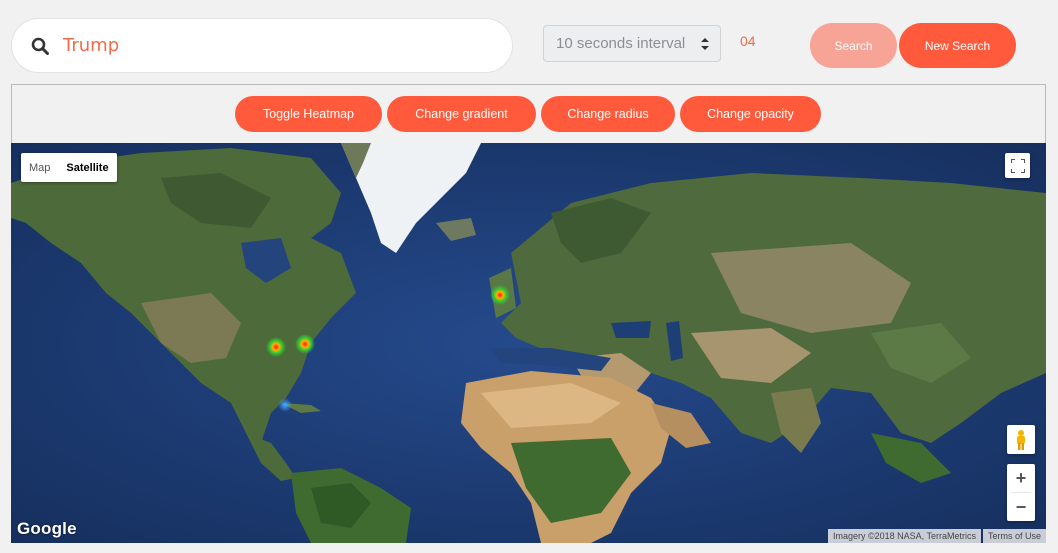  I want to click on street-view-pegman, so click(1021, 439).